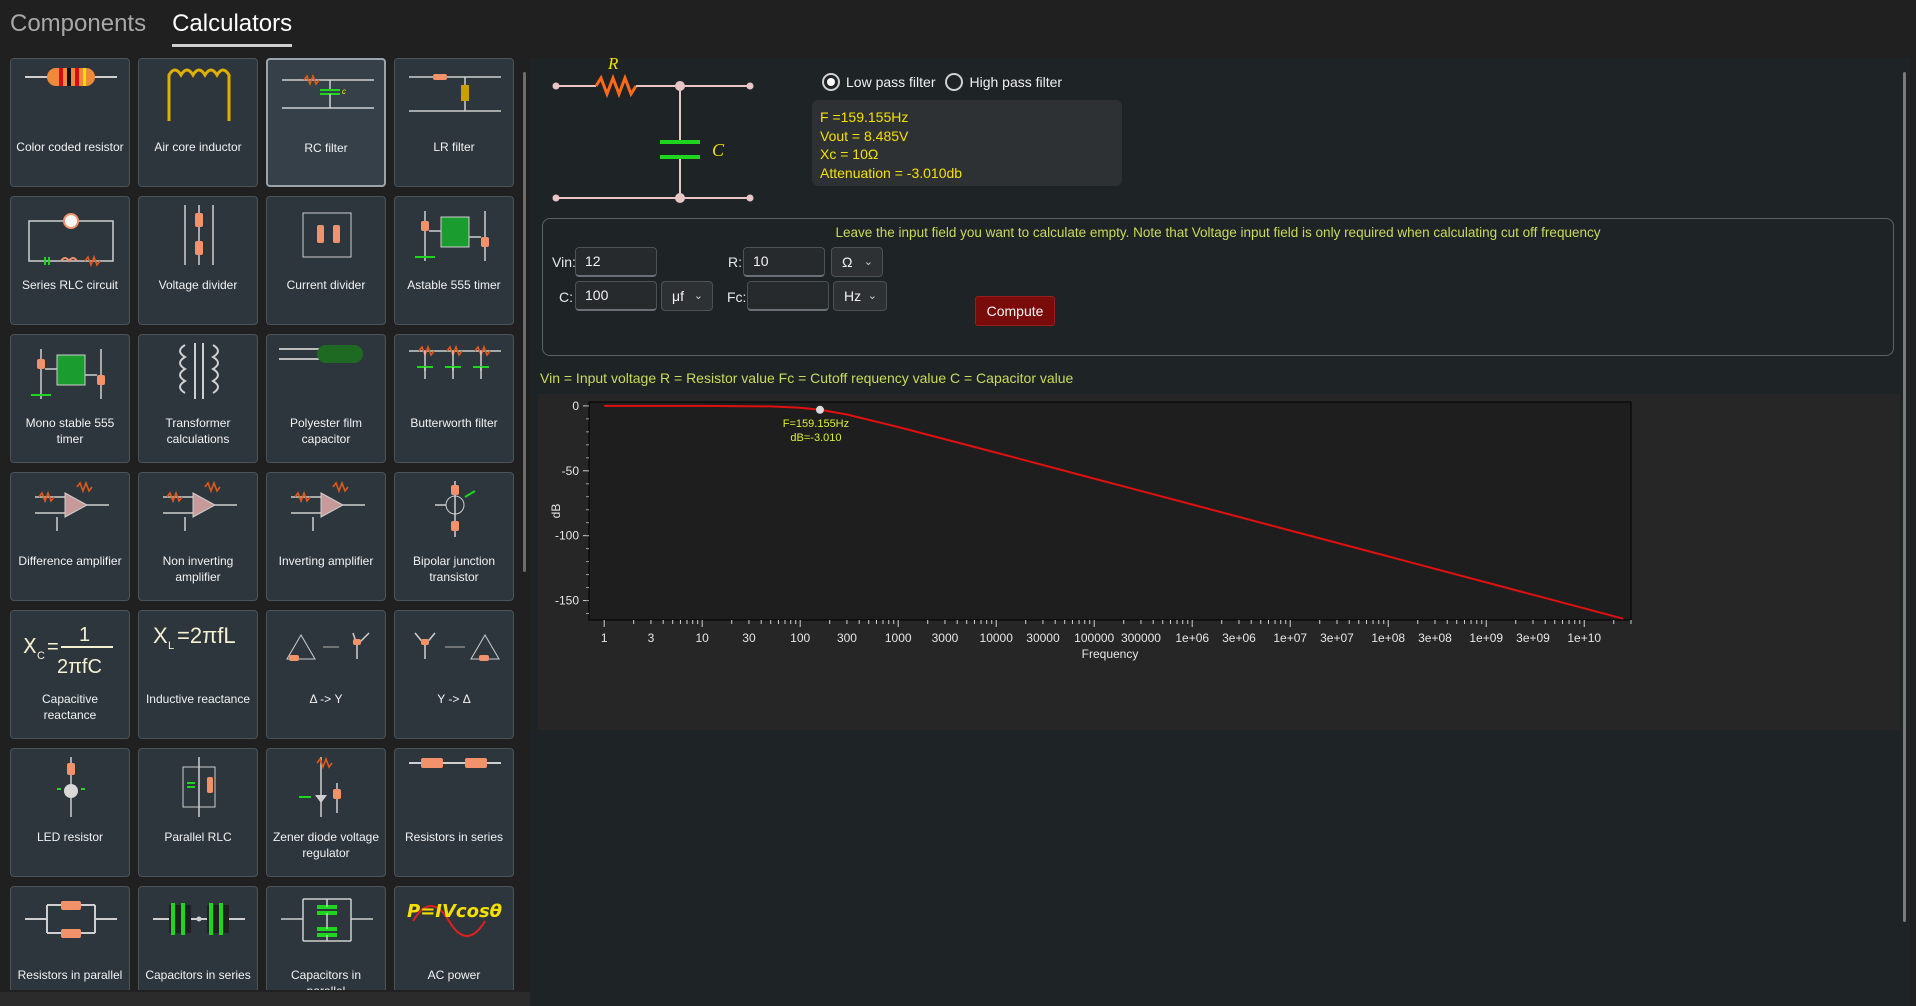 The height and width of the screenshot is (1006, 1916). Describe the element at coordinates (1110, 511) in the screenshot. I see `plot-area` at that location.